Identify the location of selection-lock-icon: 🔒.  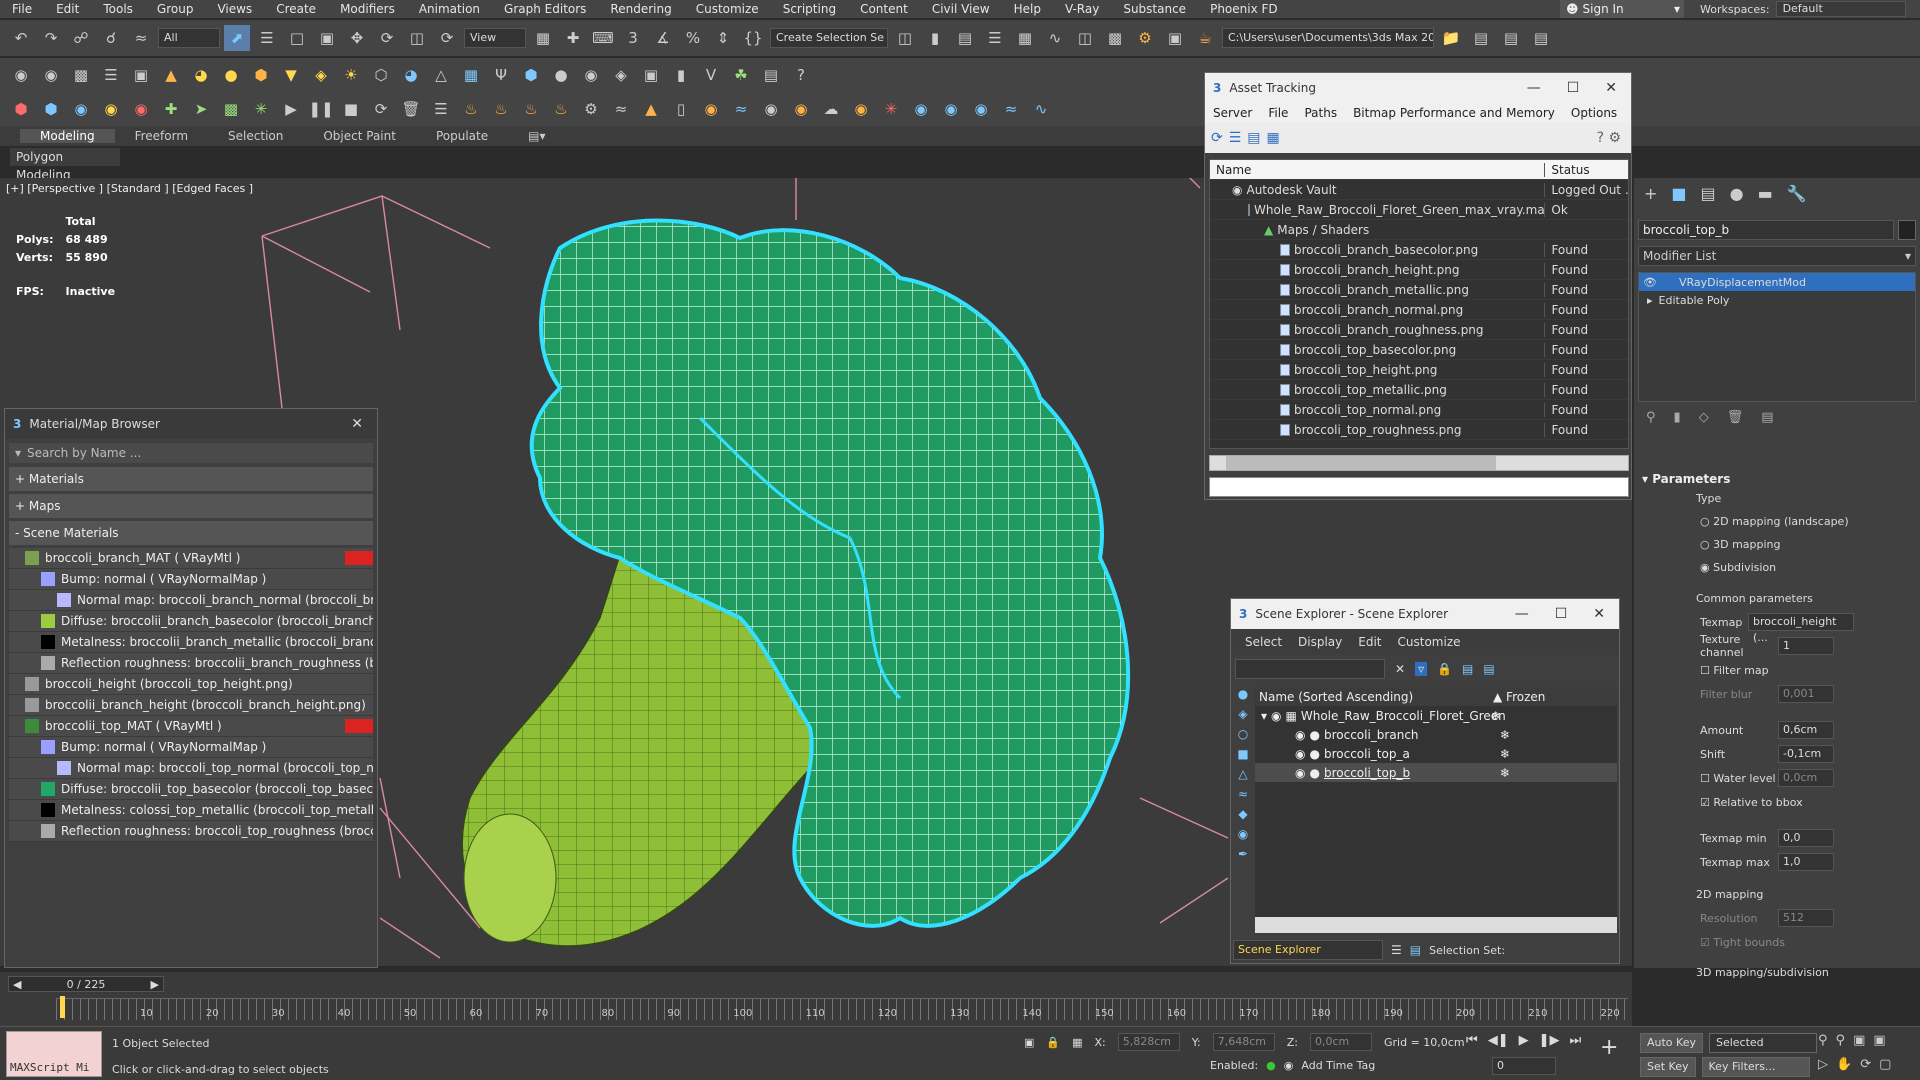
(1053, 1042).